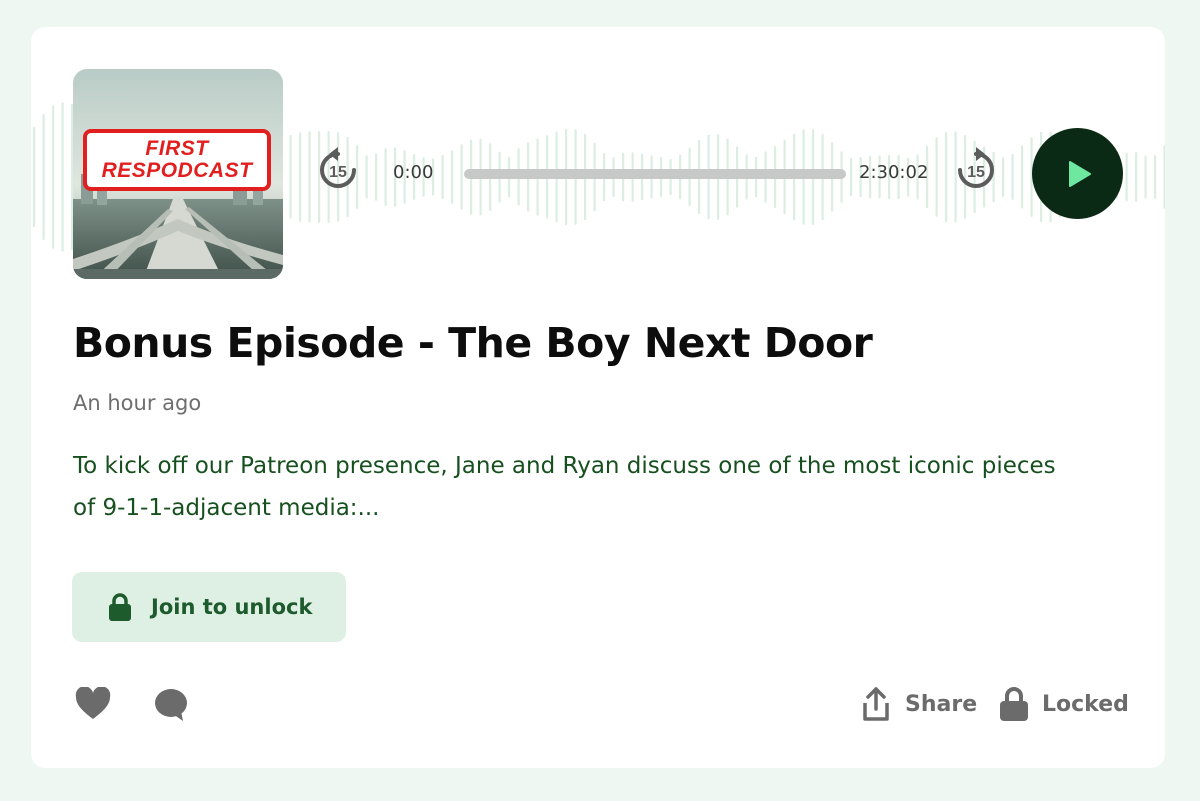 Image resolution: width=1200 pixels, height=801 pixels. Describe the element at coordinates (976, 172) in the screenshot. I see `skip-forward-seconds: 15` at that location.